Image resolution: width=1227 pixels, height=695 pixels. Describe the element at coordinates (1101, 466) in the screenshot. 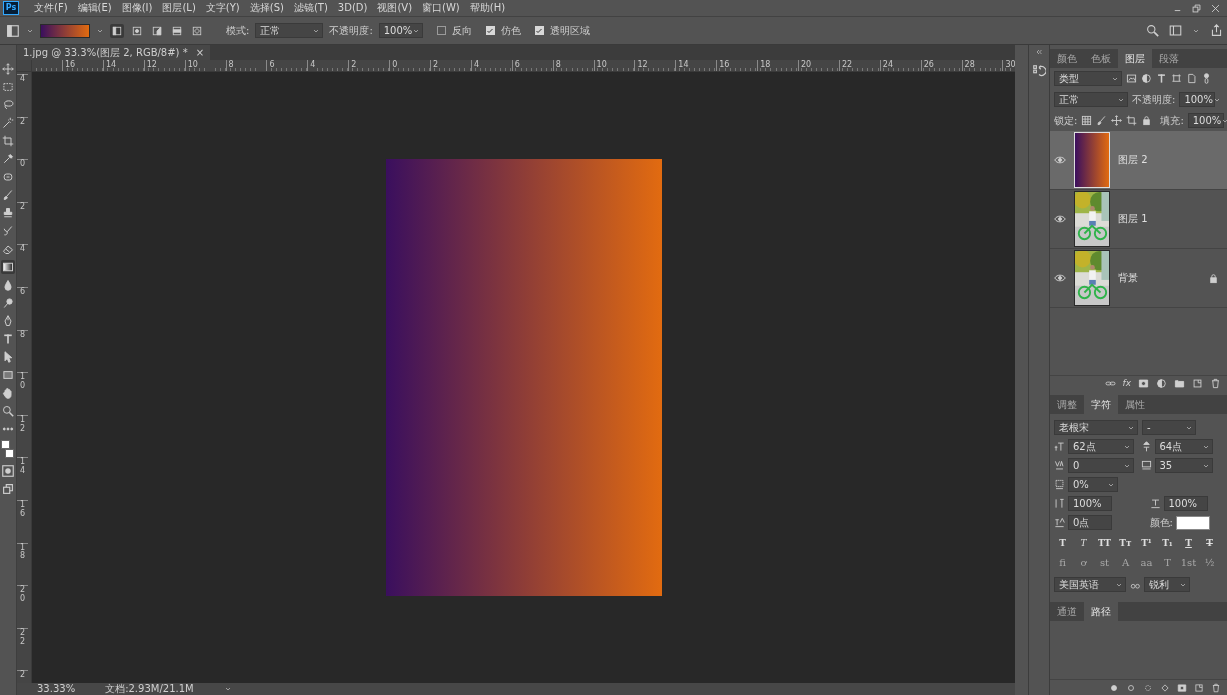

I see `kerning-field: 0` at that location.